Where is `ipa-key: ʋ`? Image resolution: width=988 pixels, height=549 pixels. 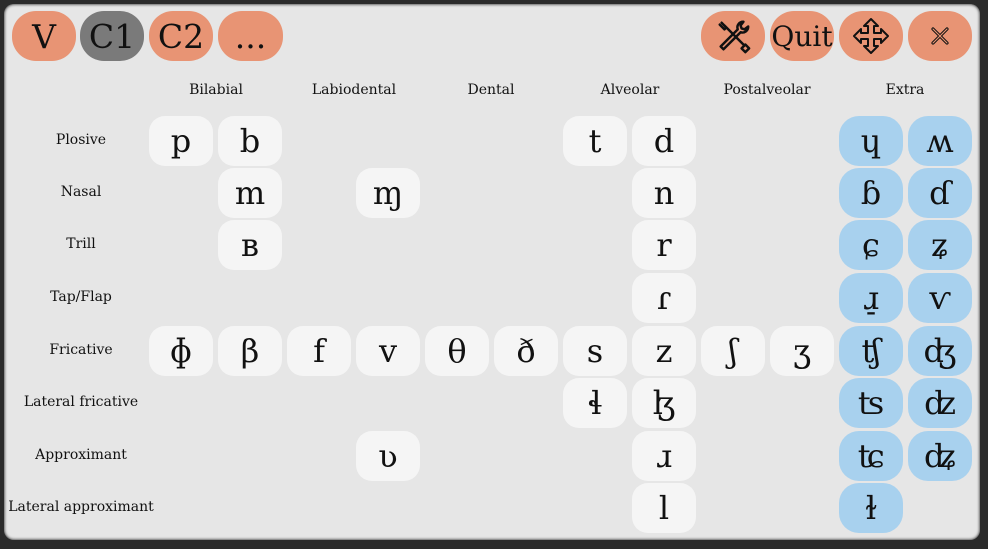 ipa-key: ʋ is located at coordinates (388, 456).